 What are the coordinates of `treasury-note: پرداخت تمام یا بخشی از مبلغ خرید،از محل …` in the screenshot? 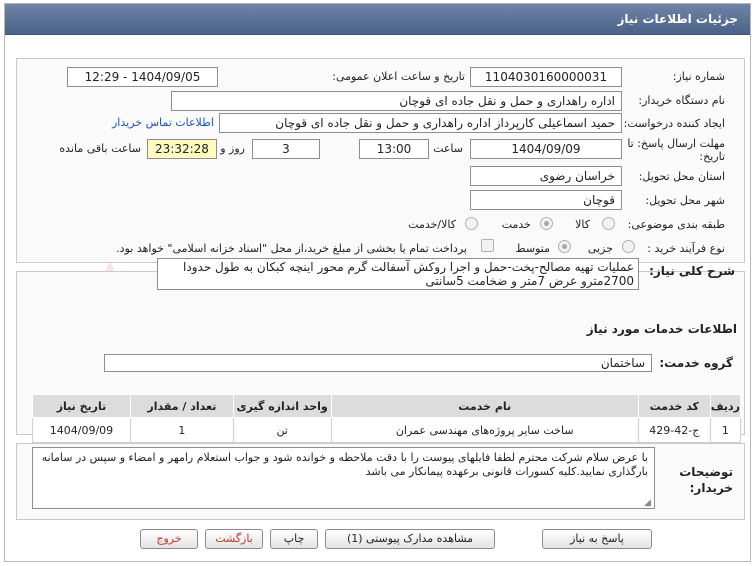 It's located at (291, 248).